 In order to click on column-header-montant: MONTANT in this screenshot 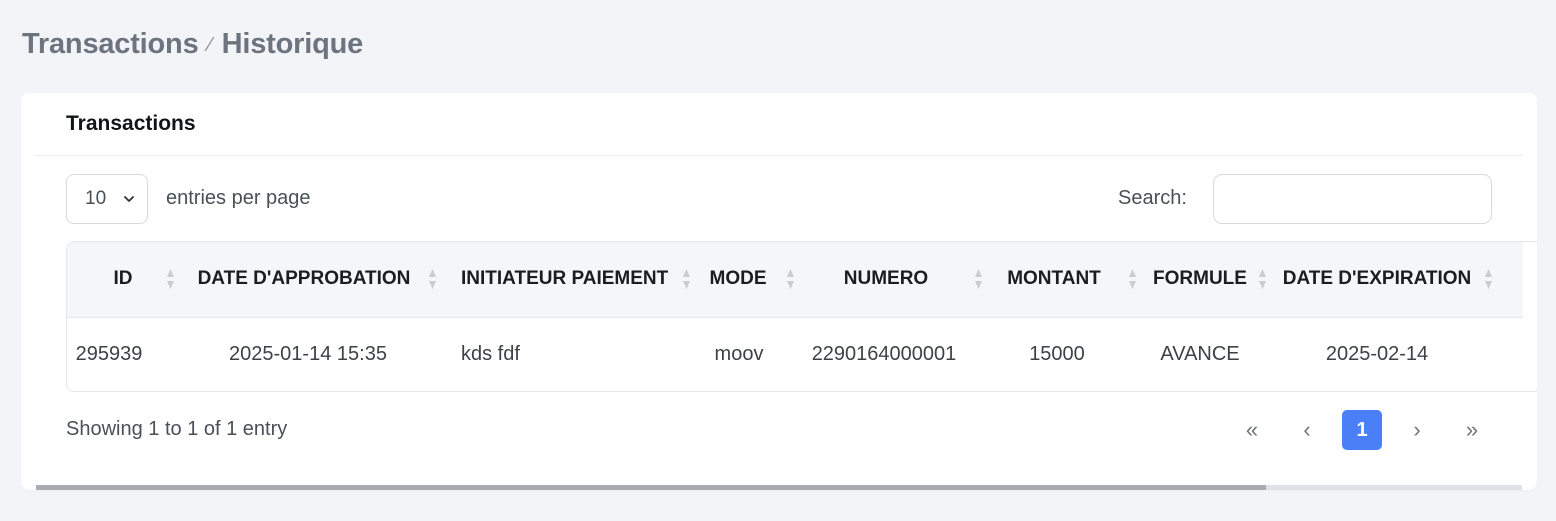, I will do `click(1062, 279)`.